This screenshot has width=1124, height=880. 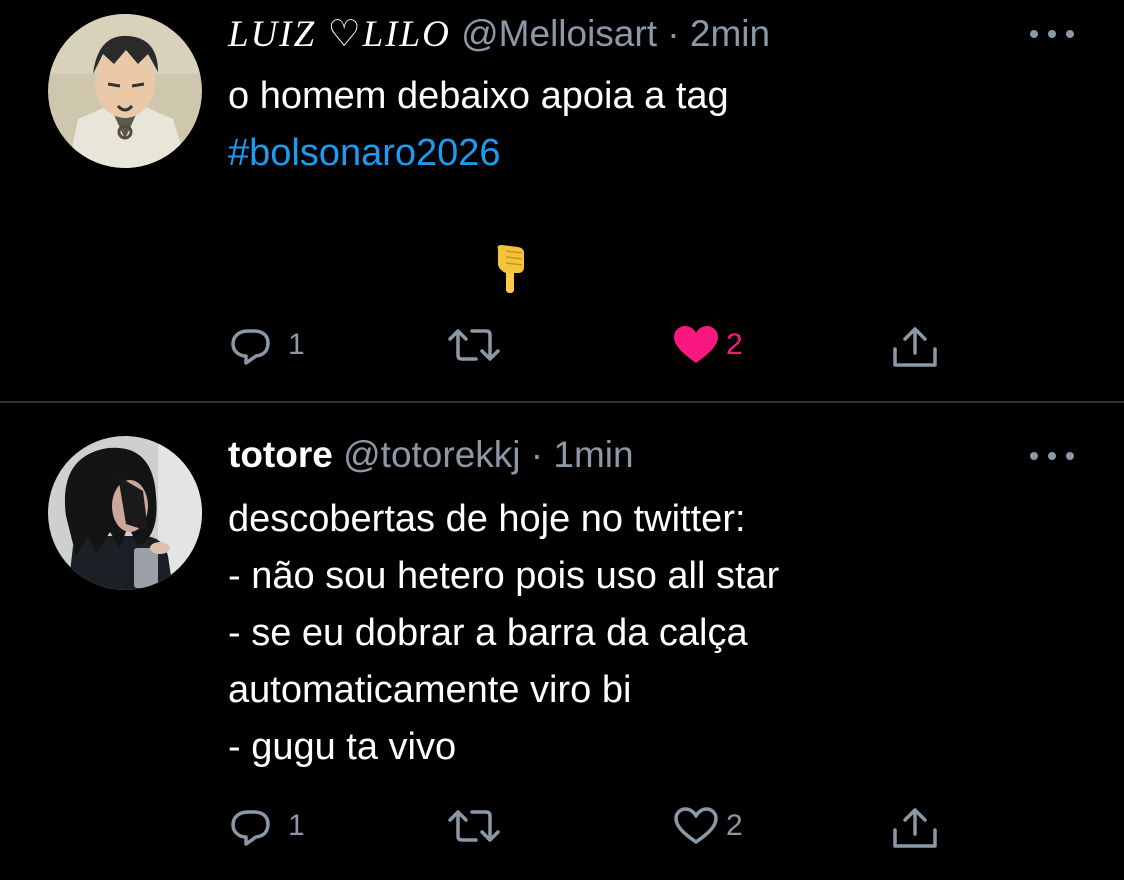 I want to click on heart-outline-icon, so click(x=696, y=825).